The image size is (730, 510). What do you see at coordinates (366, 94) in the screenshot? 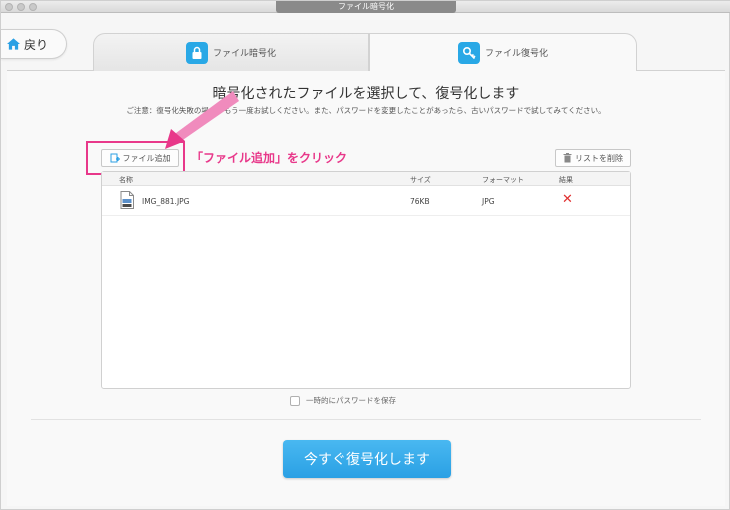
I see `page-heading: 暗号化されたファイルを選択して、復号化します` at bounding box center [366, 94].